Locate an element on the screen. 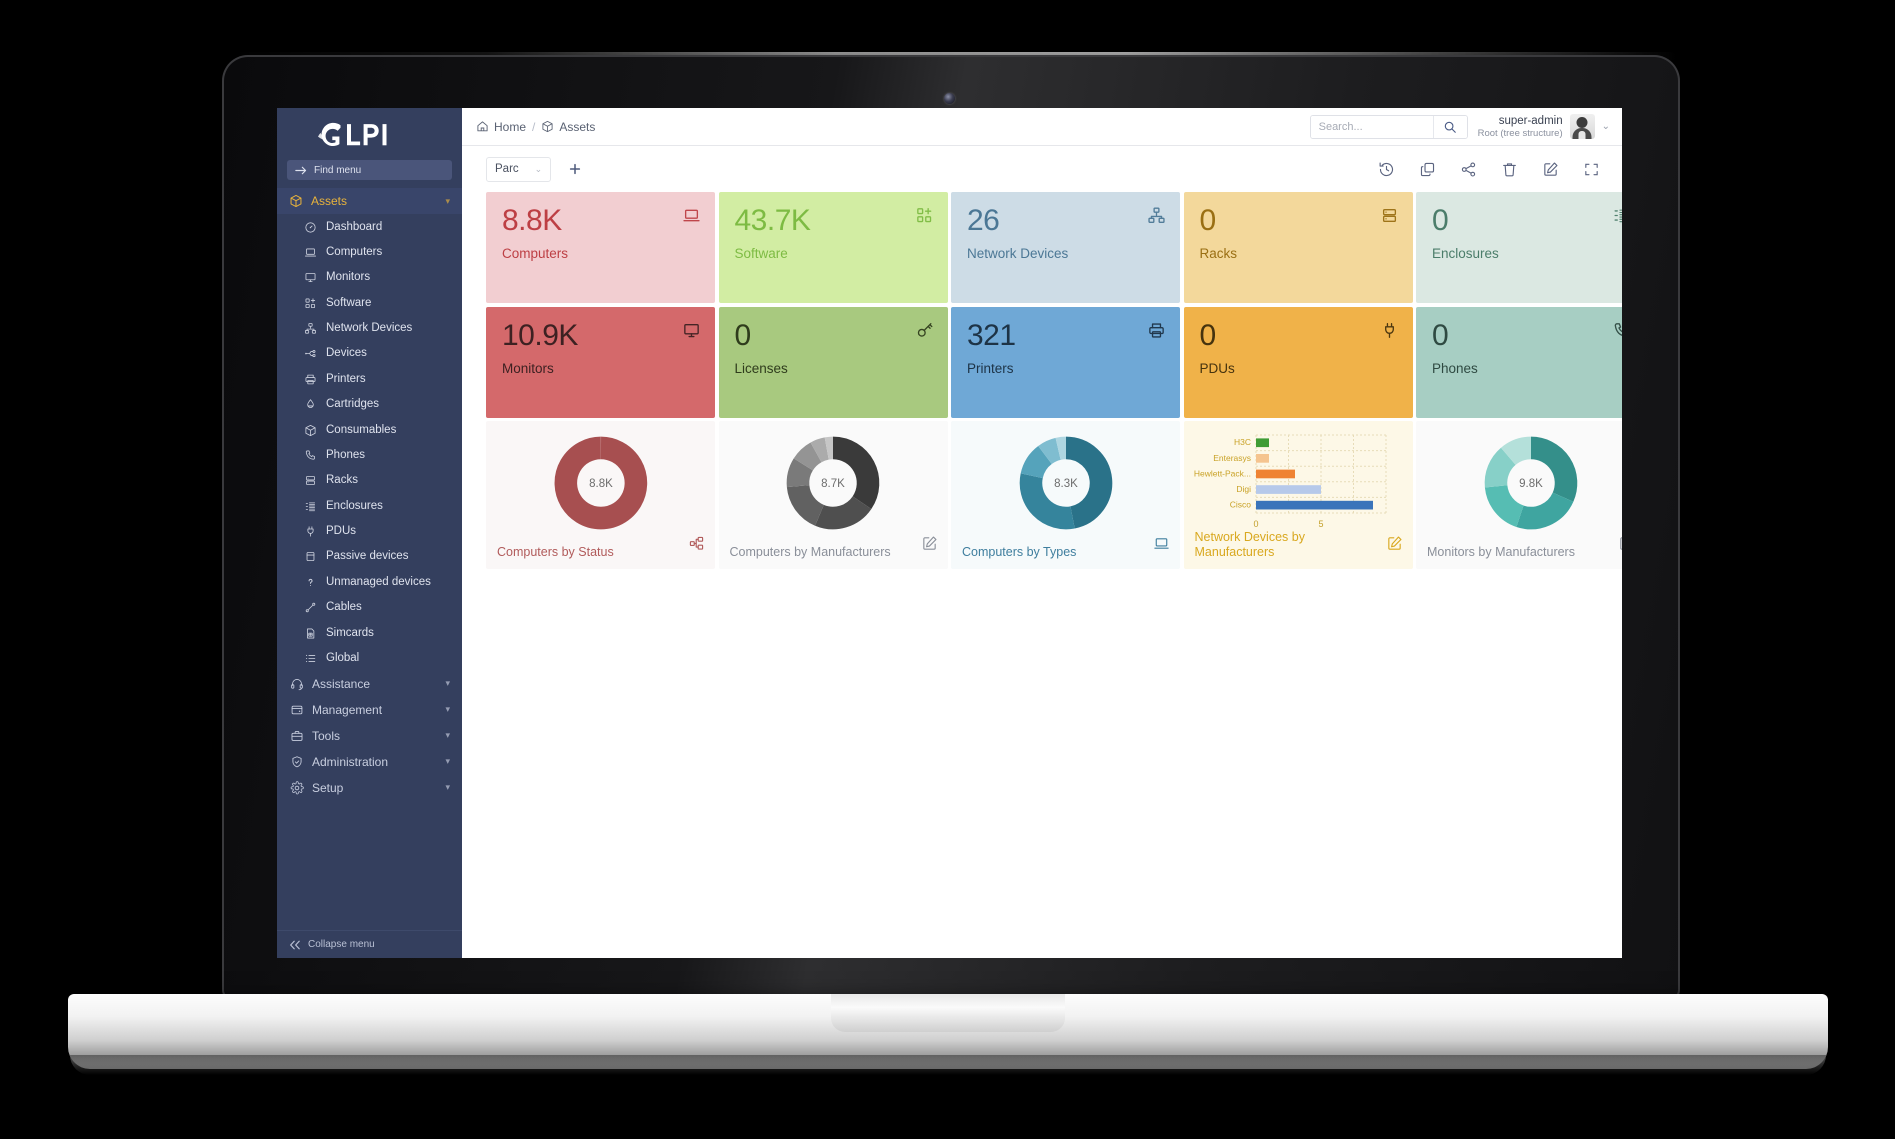 Image resolution: width=1895 pixels, height=1139 pixels. history-icon is located at coordinates (1386, 169).